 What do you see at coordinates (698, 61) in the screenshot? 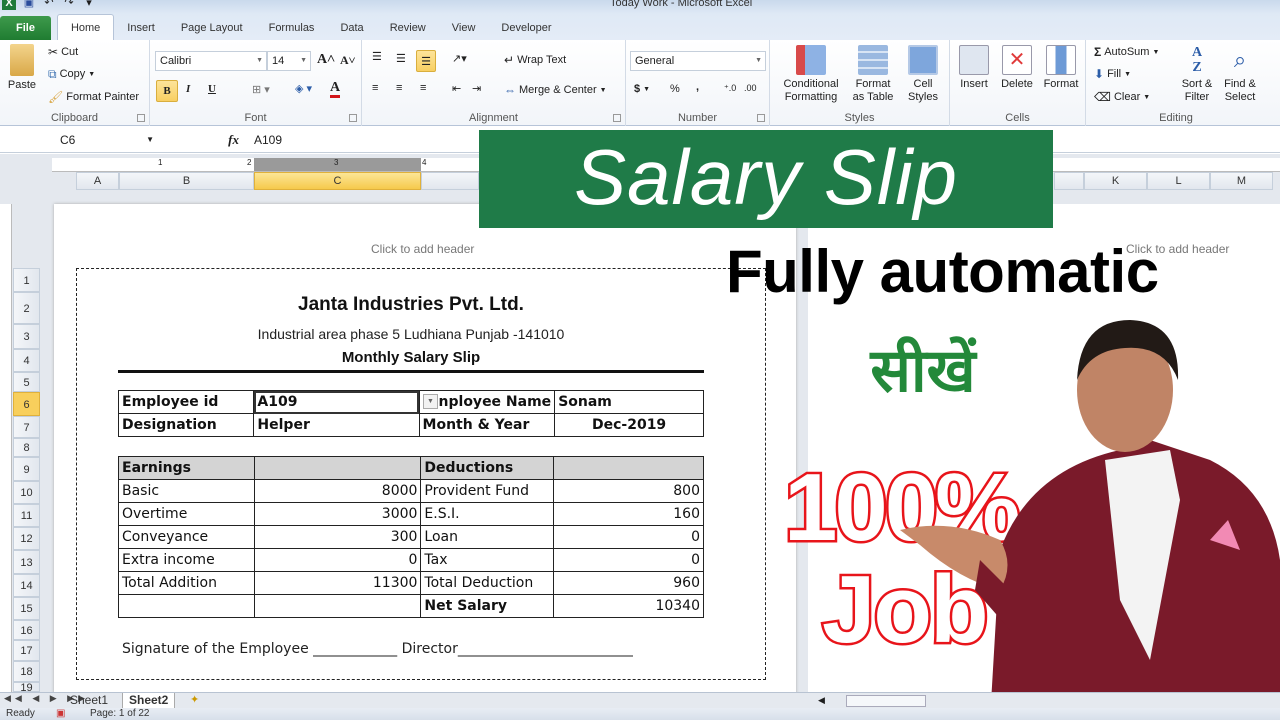
I see `number-format-select: General ▼` at bounding box center [698, 61].